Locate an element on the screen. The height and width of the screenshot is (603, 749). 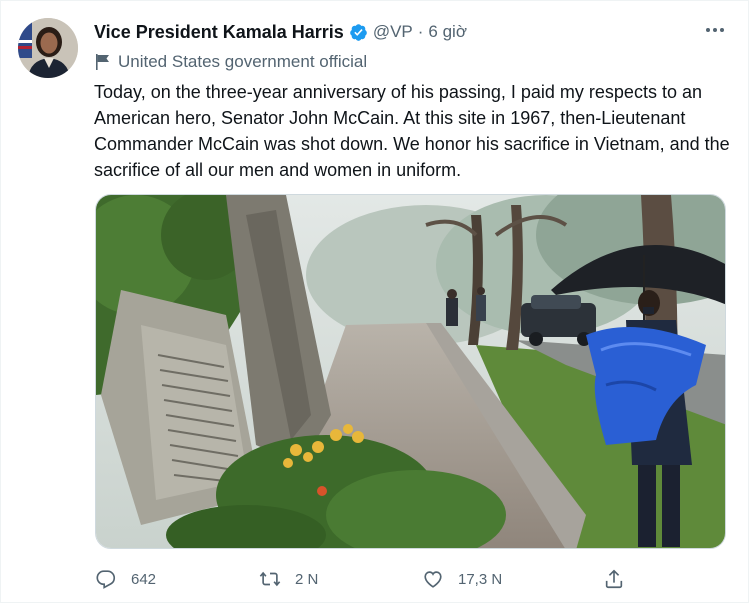
flag-icon is located at coordinates (103, 62).